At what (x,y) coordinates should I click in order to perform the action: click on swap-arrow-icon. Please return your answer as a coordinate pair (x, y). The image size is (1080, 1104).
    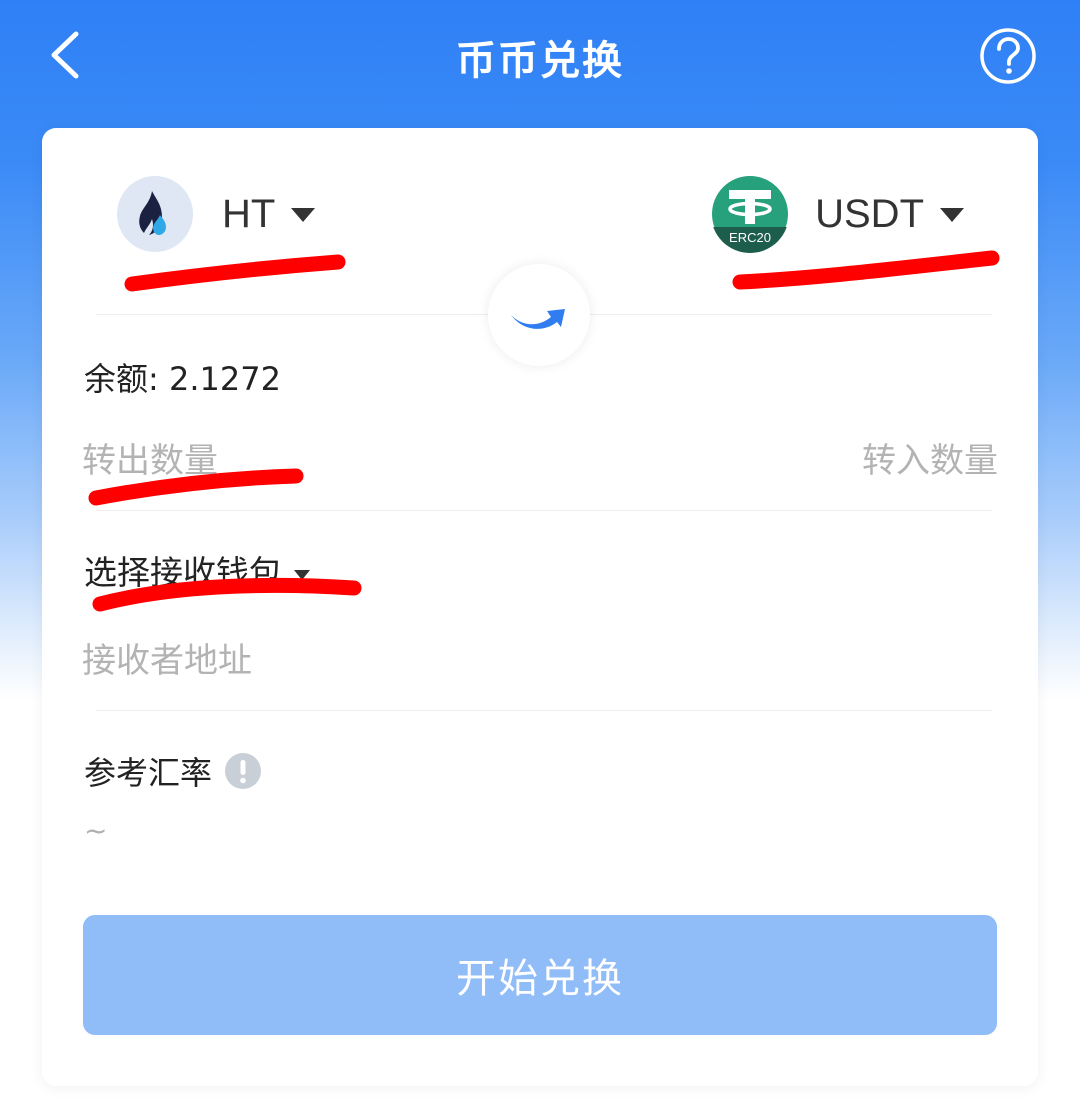
    Looking at the image, I should click on (538, 319).